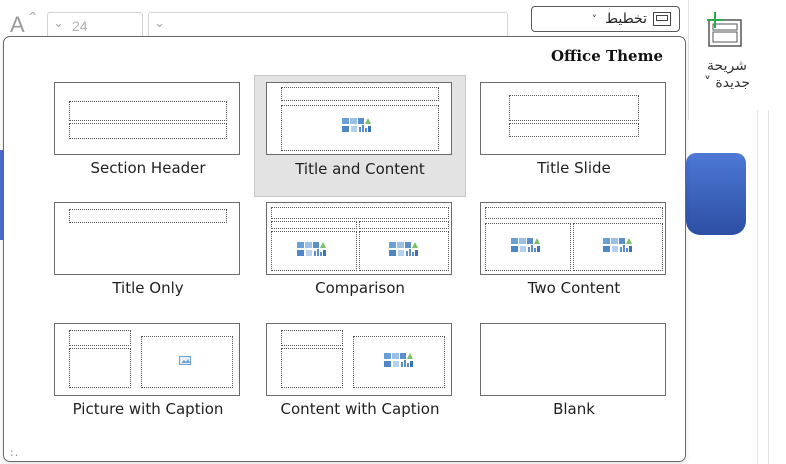  Describe the element at coordinates (724, 29) in the screenshot. I see `new-slide-icon` at that location.